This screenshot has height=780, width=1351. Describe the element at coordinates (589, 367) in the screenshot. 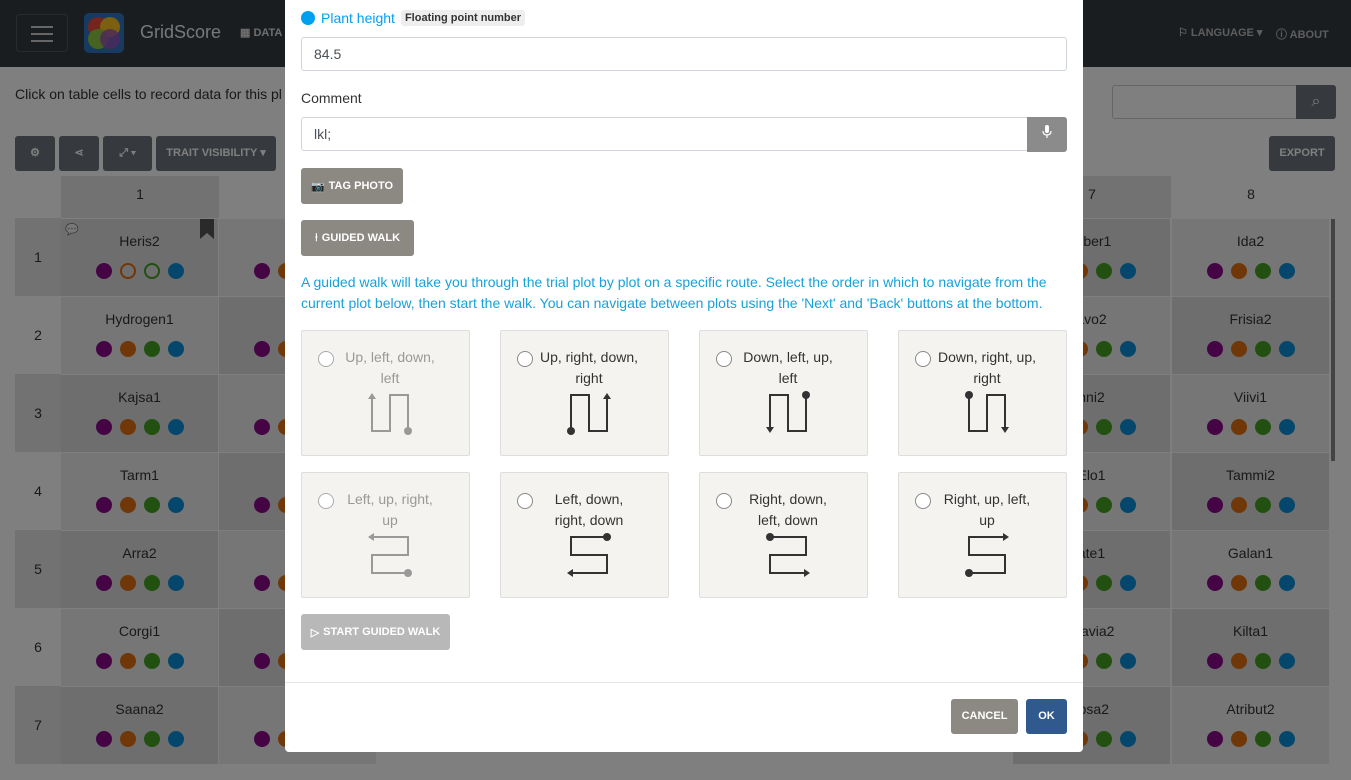

I see `walk-option-label: Up, right, down, right` at that location.